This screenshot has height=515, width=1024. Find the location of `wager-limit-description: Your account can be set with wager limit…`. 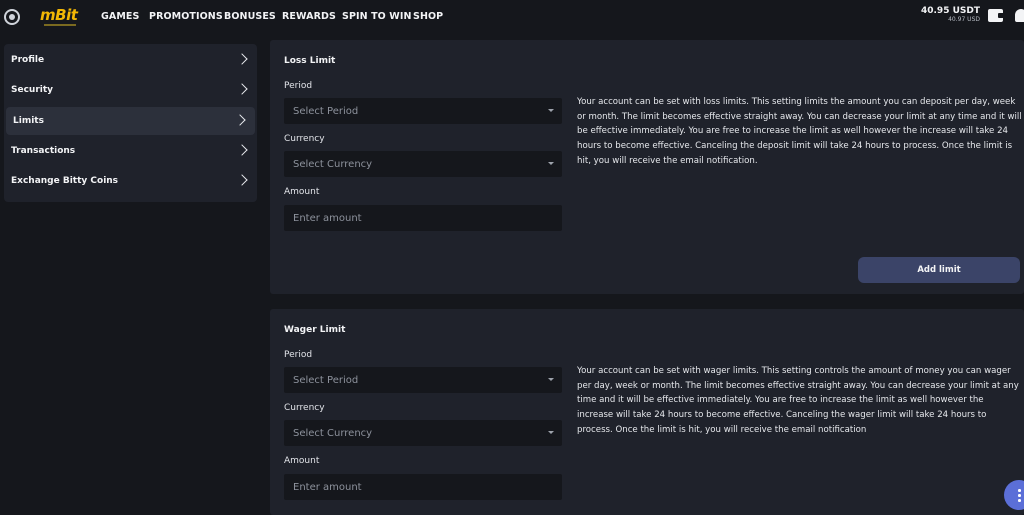

wager-limit-description: Your account can be set with wager limit… is located at coordinates (798, 400).